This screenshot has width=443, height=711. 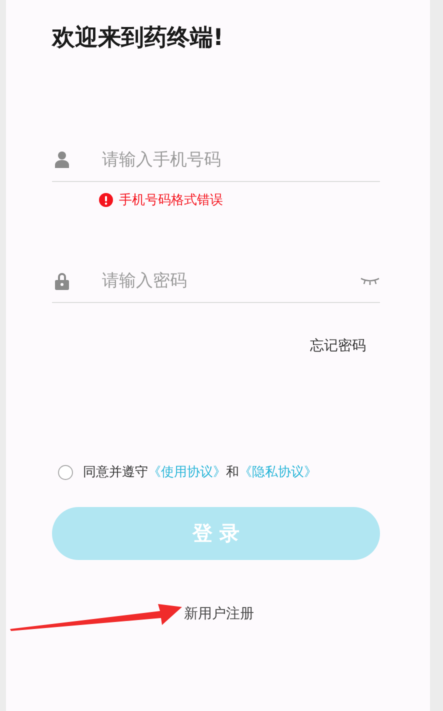 I want to click on lock-icon, so click(x=62, y=281).